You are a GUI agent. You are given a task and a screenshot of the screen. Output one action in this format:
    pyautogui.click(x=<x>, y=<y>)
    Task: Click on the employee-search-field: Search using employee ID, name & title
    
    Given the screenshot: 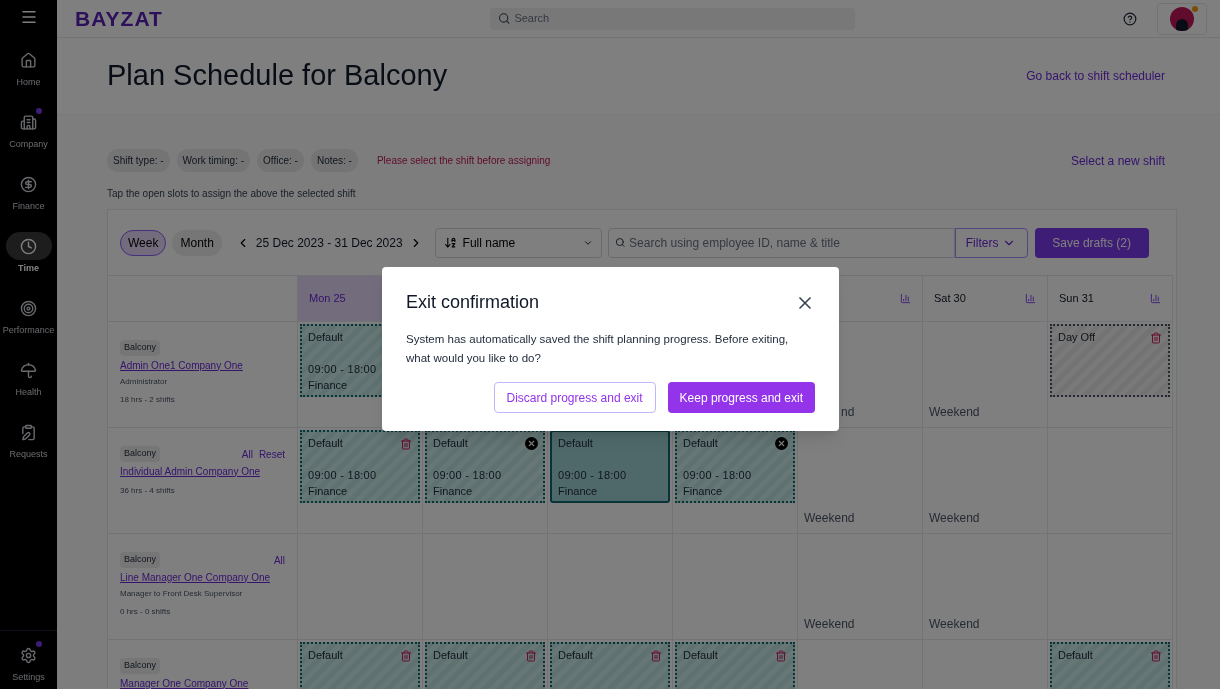 What is the action you would take?
    pyautogui.click(x=781, y=242)
    